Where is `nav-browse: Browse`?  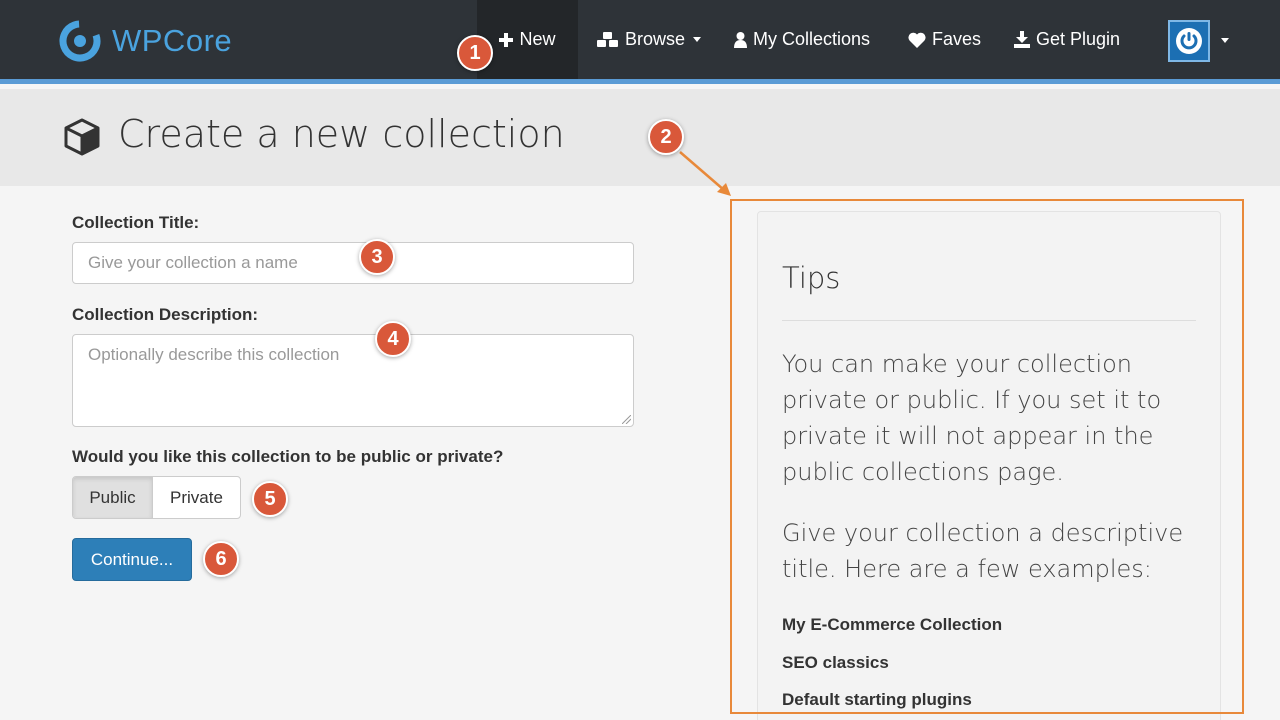
nav-browse: Browse is located at coordinates (649, 39).